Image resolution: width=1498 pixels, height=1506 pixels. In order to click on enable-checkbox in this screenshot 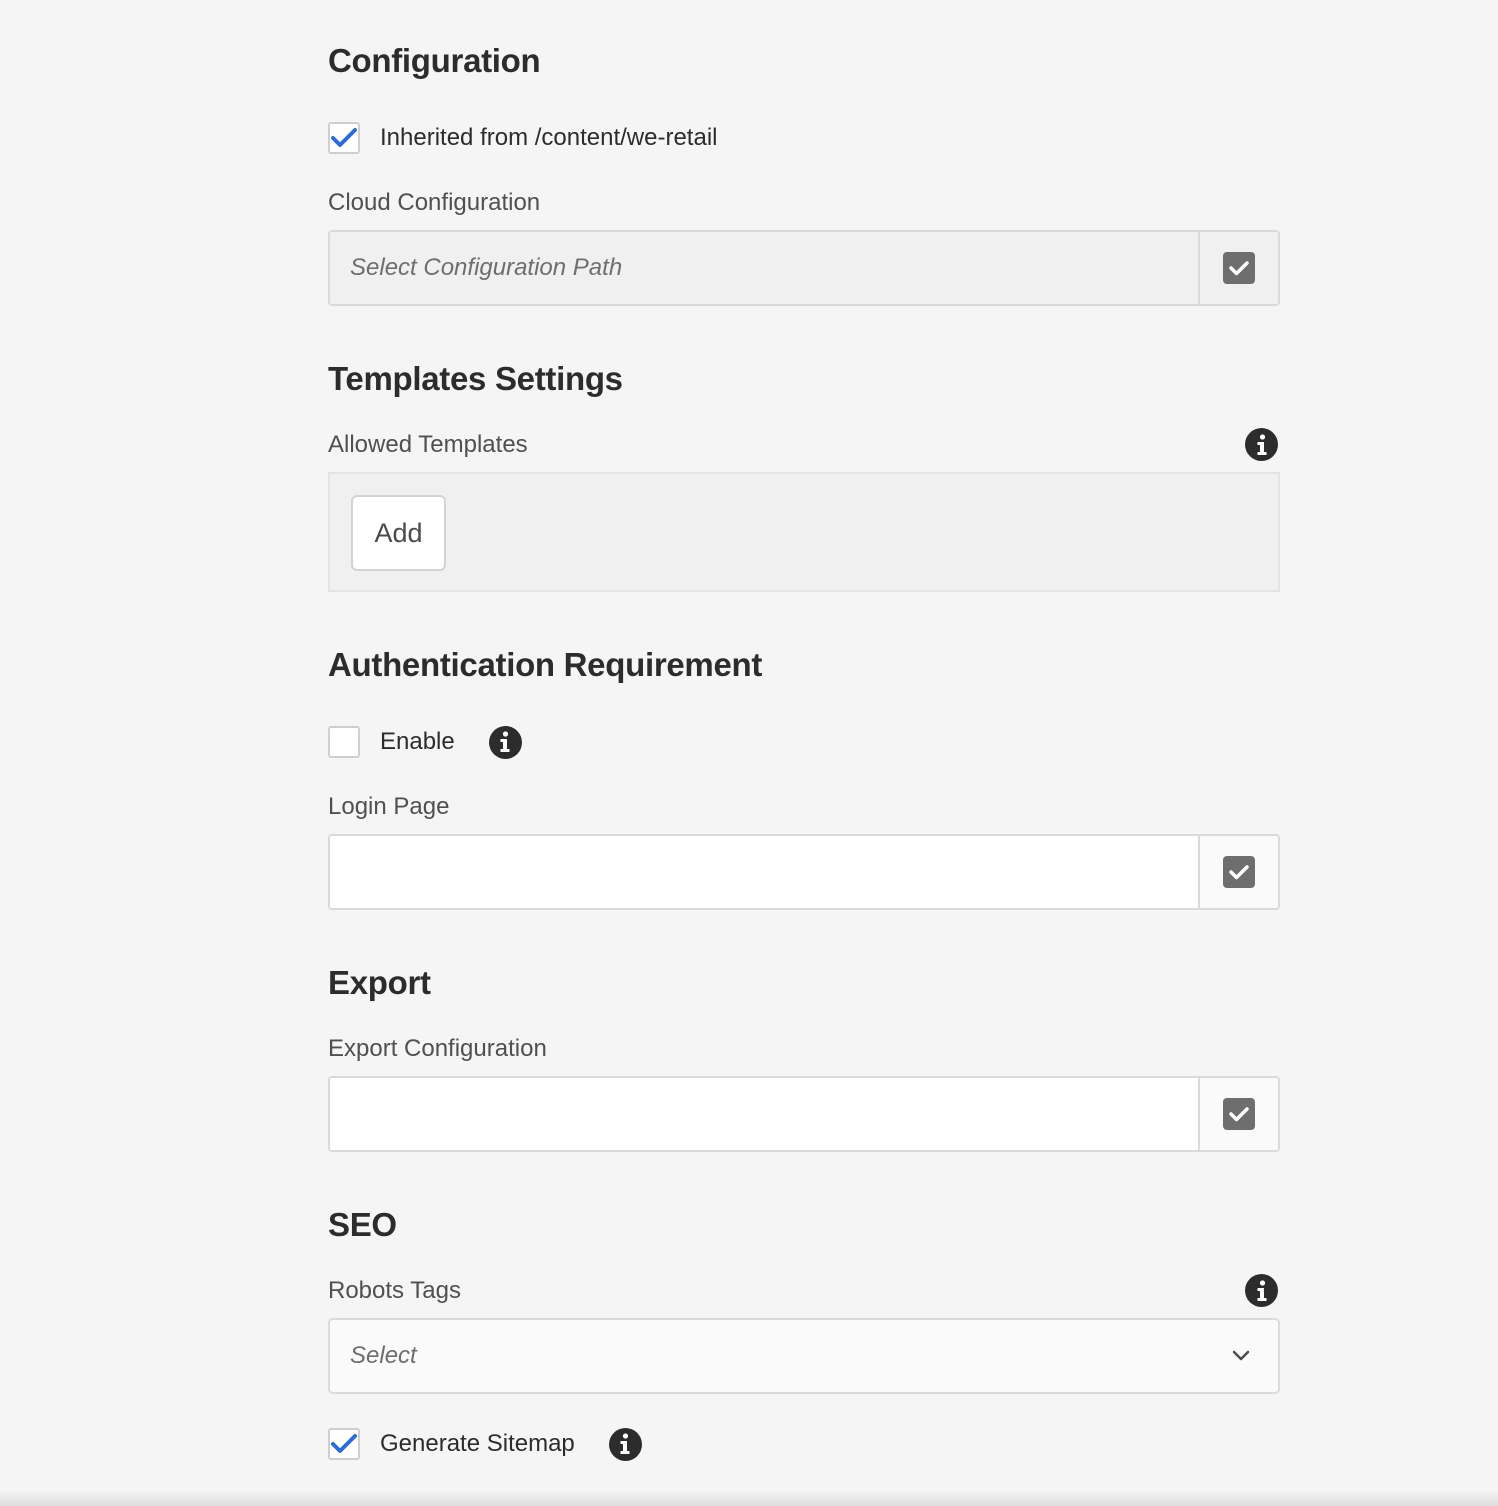, I will do `click(344, 742)`.